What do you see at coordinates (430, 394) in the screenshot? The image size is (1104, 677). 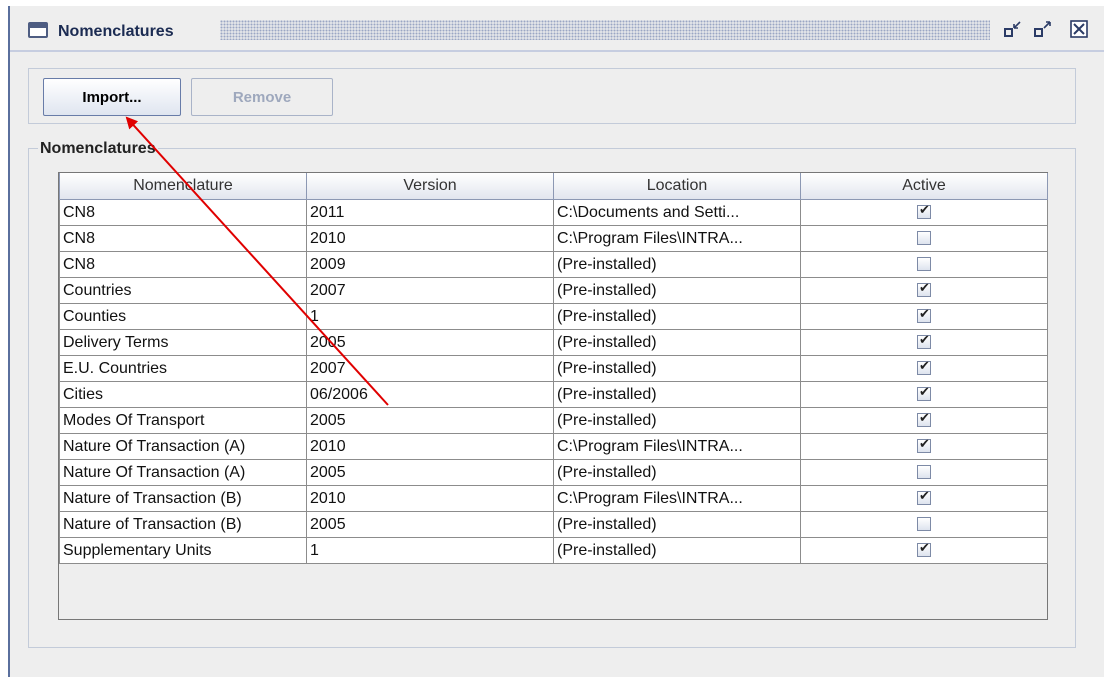 I see `cell-version: 06/2006` at bounding box center [430, 394].